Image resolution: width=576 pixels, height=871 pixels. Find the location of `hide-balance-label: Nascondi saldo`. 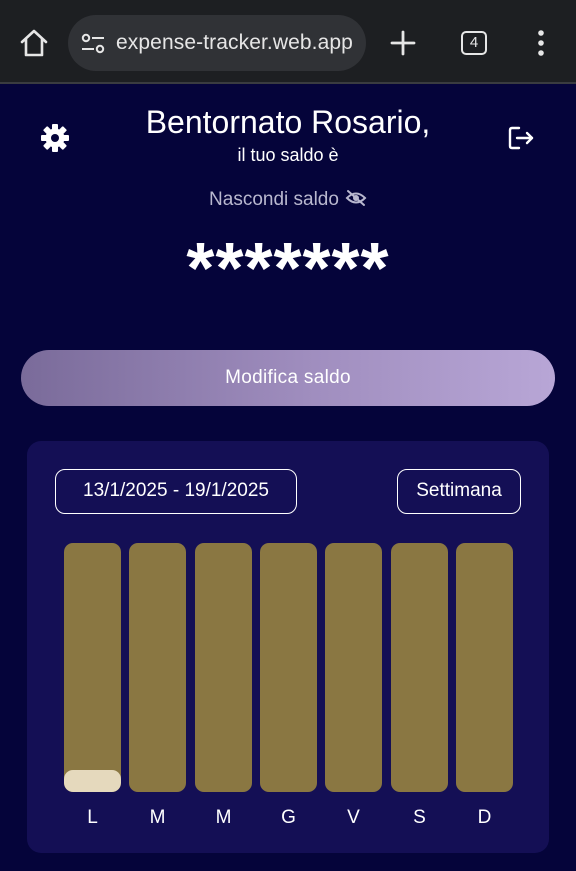

hide-balance-label: Nascondi saldo is located at coordinates (274, 199).